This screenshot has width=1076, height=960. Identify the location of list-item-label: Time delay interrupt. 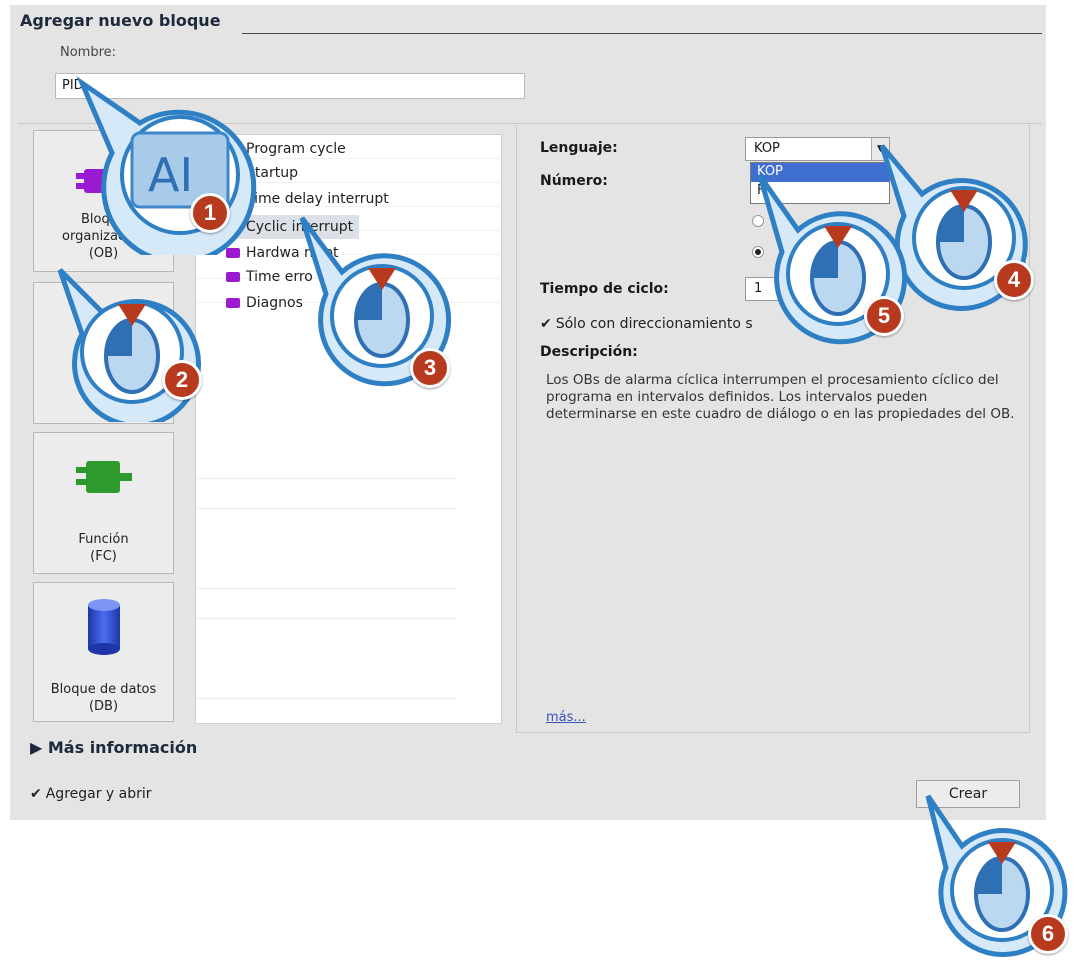
(317, 199).